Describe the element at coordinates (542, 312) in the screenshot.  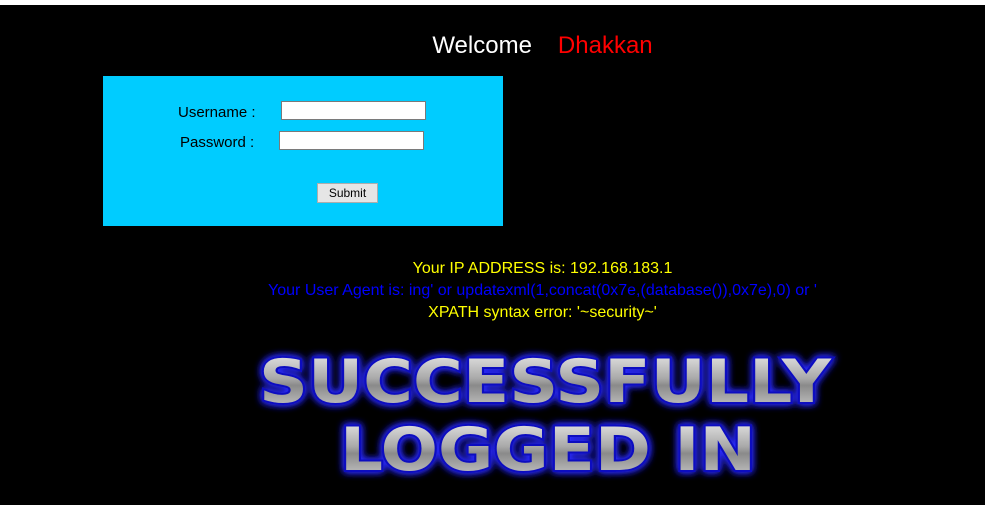
I see `xpath-error-text: XPATH syntax error: '~security~'` at that location.